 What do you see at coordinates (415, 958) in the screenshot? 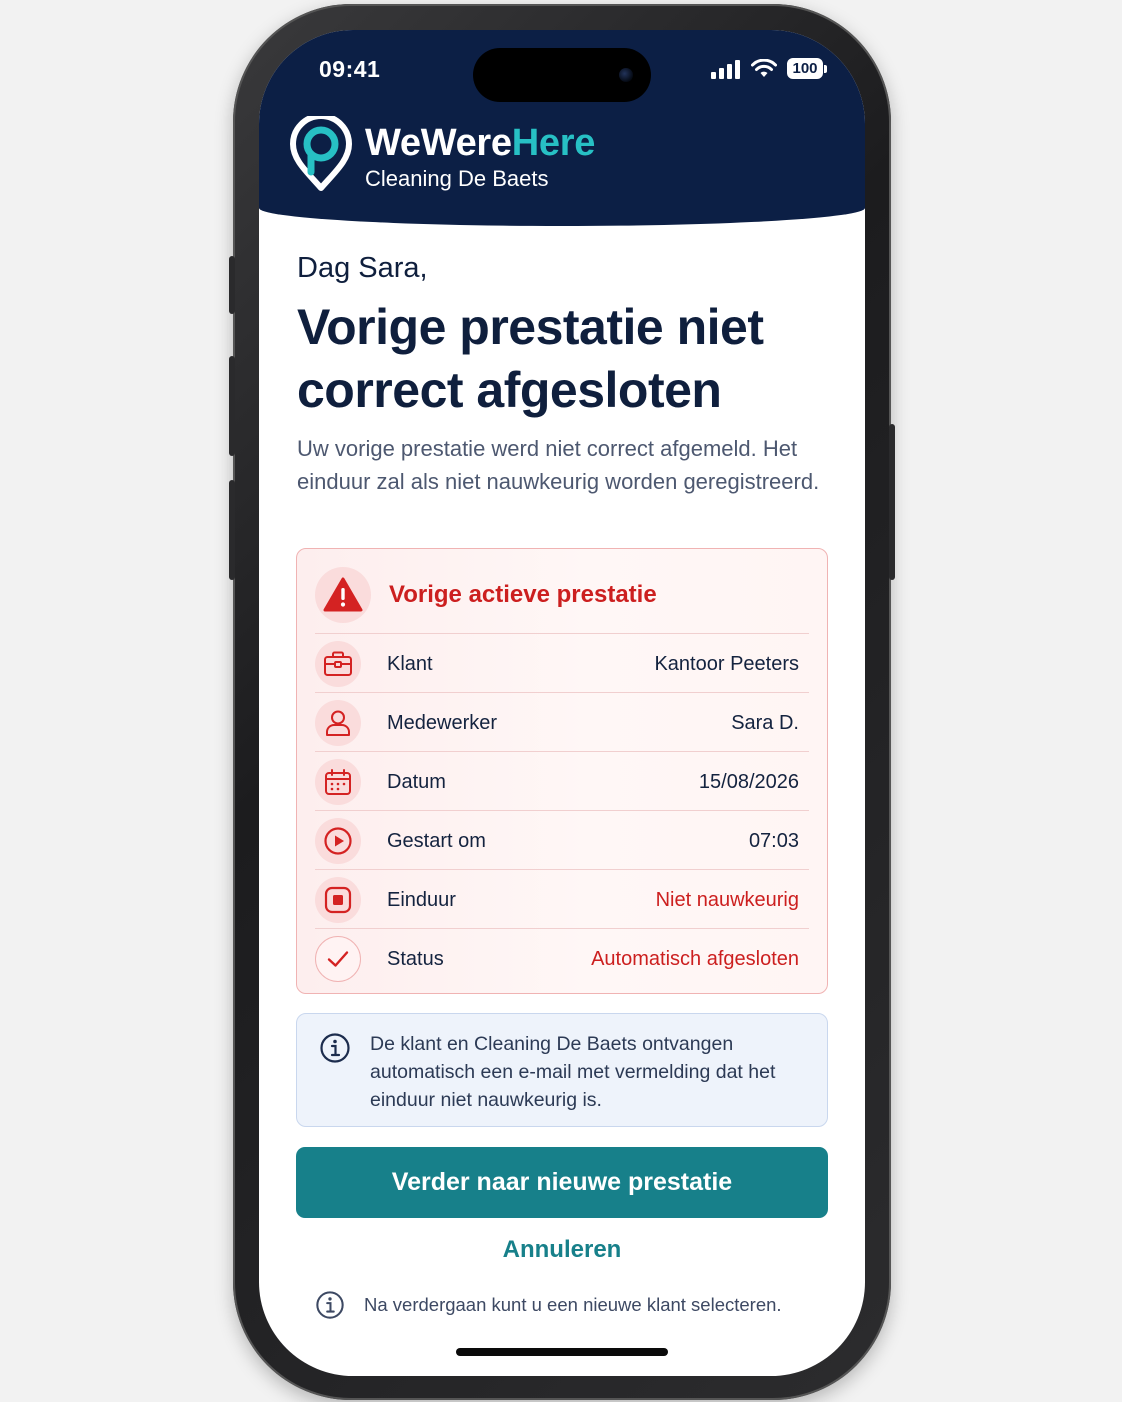
I see `row-label: Status` at bounding box center [415, 958].